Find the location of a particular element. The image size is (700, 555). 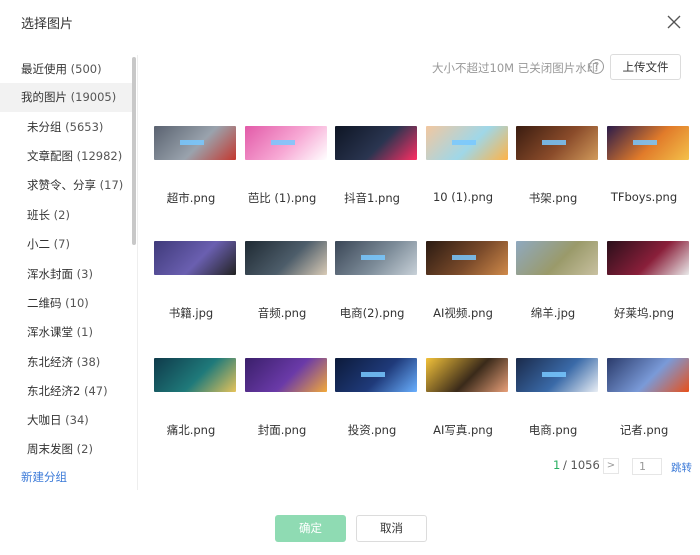

current-page: 1 is located at coordinates (557, 465).